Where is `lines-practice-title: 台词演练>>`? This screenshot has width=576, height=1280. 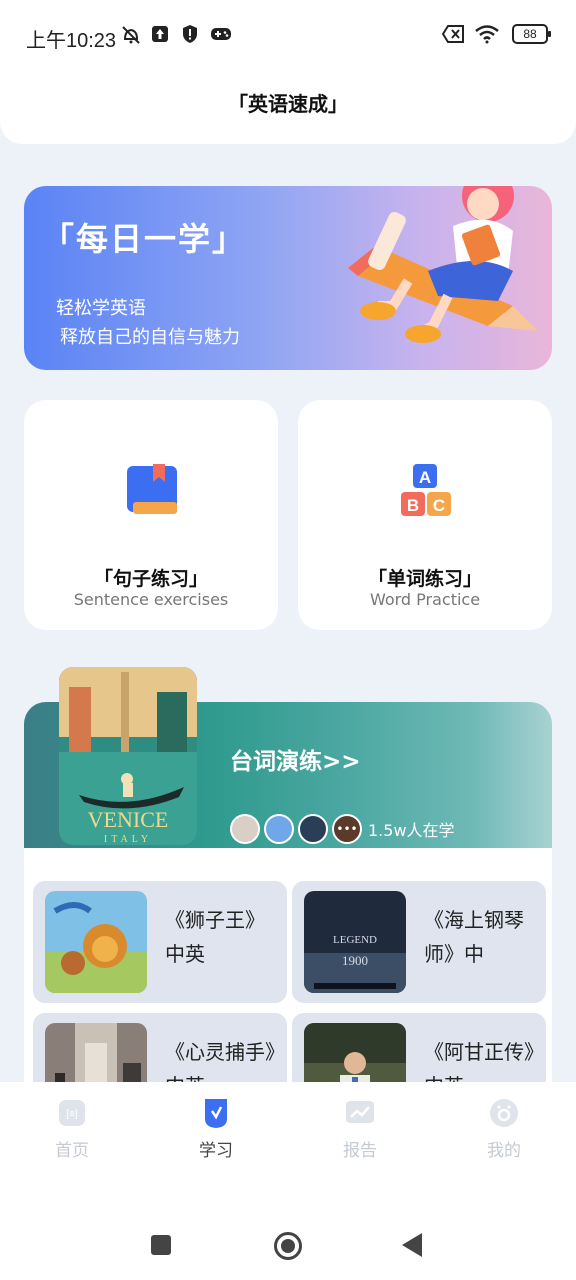
lines-practice-title: 台词演练>> is located at coordinates (295, 759).